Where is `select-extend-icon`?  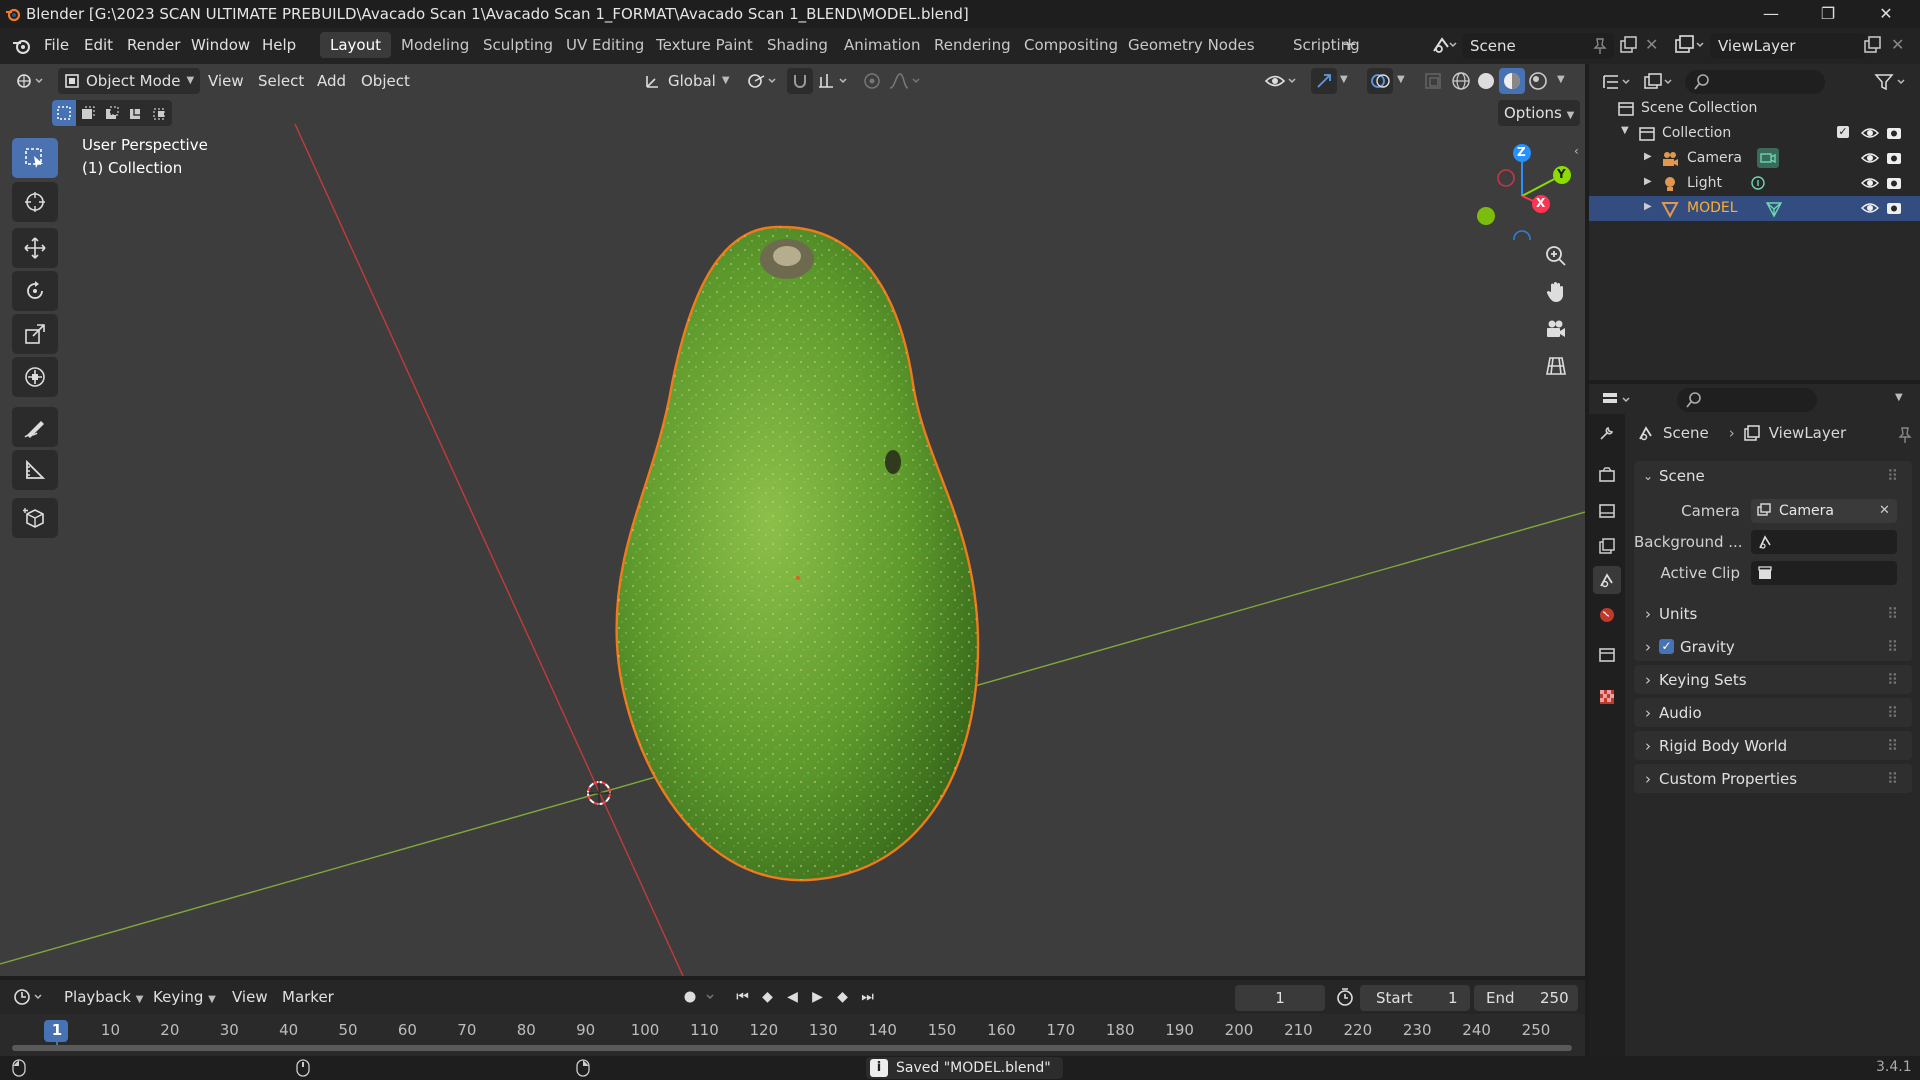 select-extend-icon is located at coordinates (88, 113).